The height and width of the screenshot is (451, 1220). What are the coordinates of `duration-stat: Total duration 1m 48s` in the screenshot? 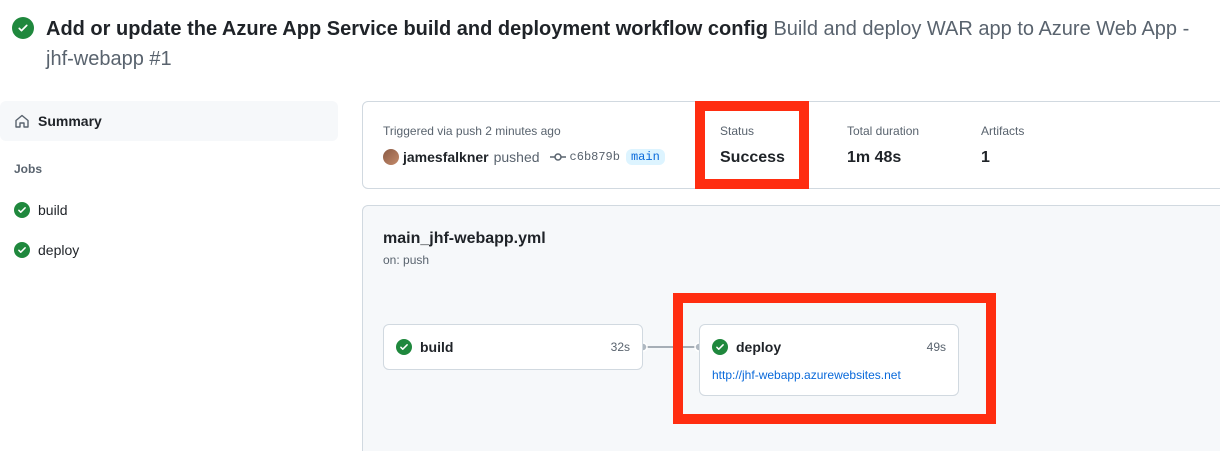 It's located at (883, 145).